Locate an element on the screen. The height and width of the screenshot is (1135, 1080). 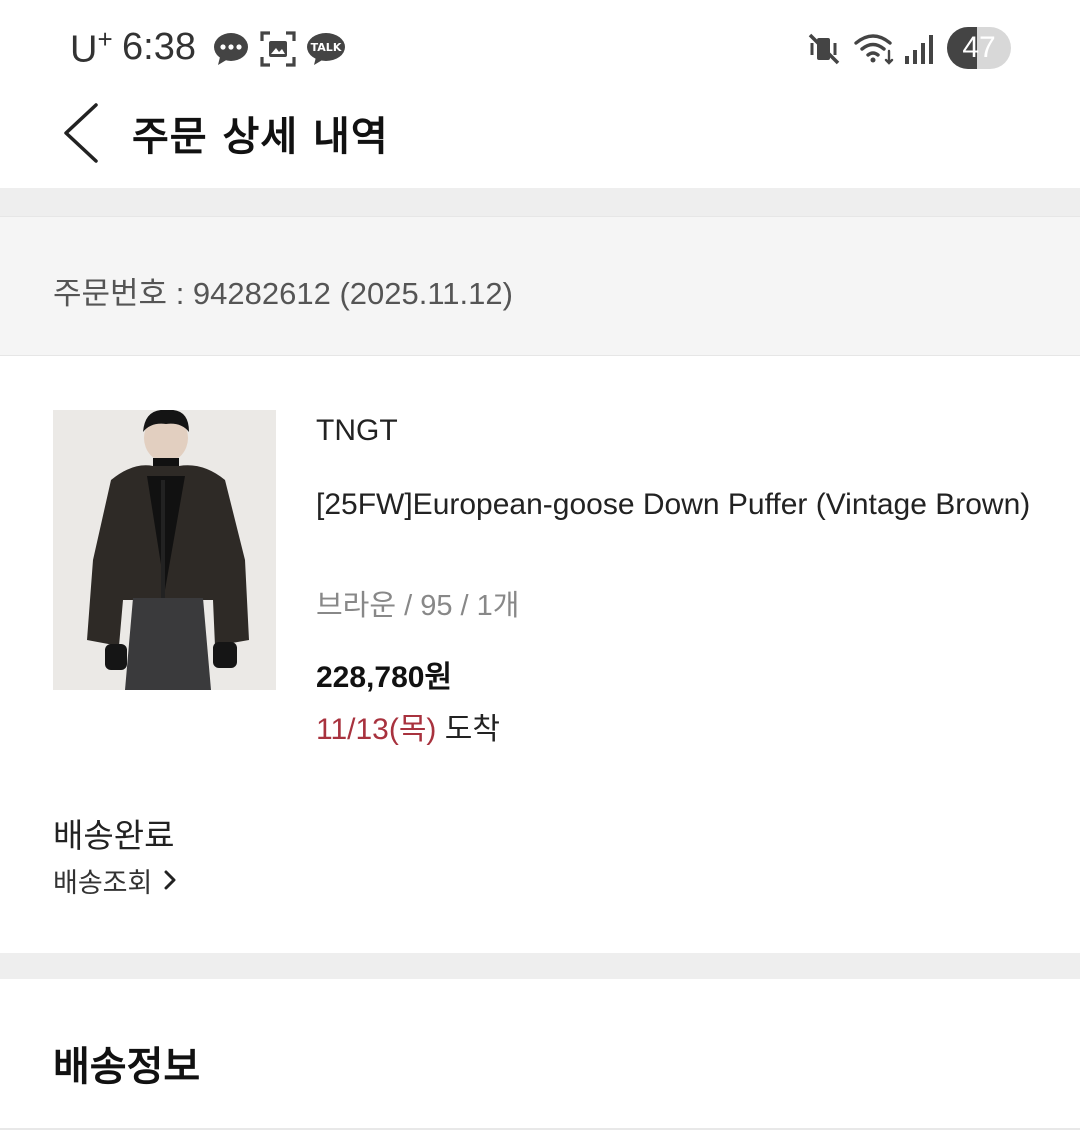
talk-icon: TALK is located at coordinates (326, 49).